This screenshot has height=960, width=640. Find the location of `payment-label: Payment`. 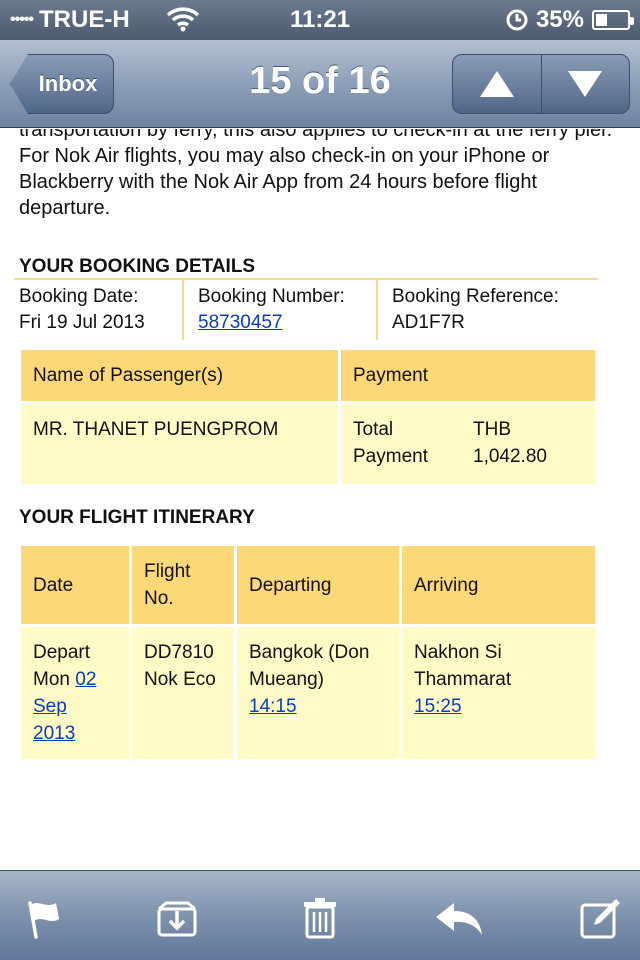

payment-label: Payment is located at coordinates (390, 456).